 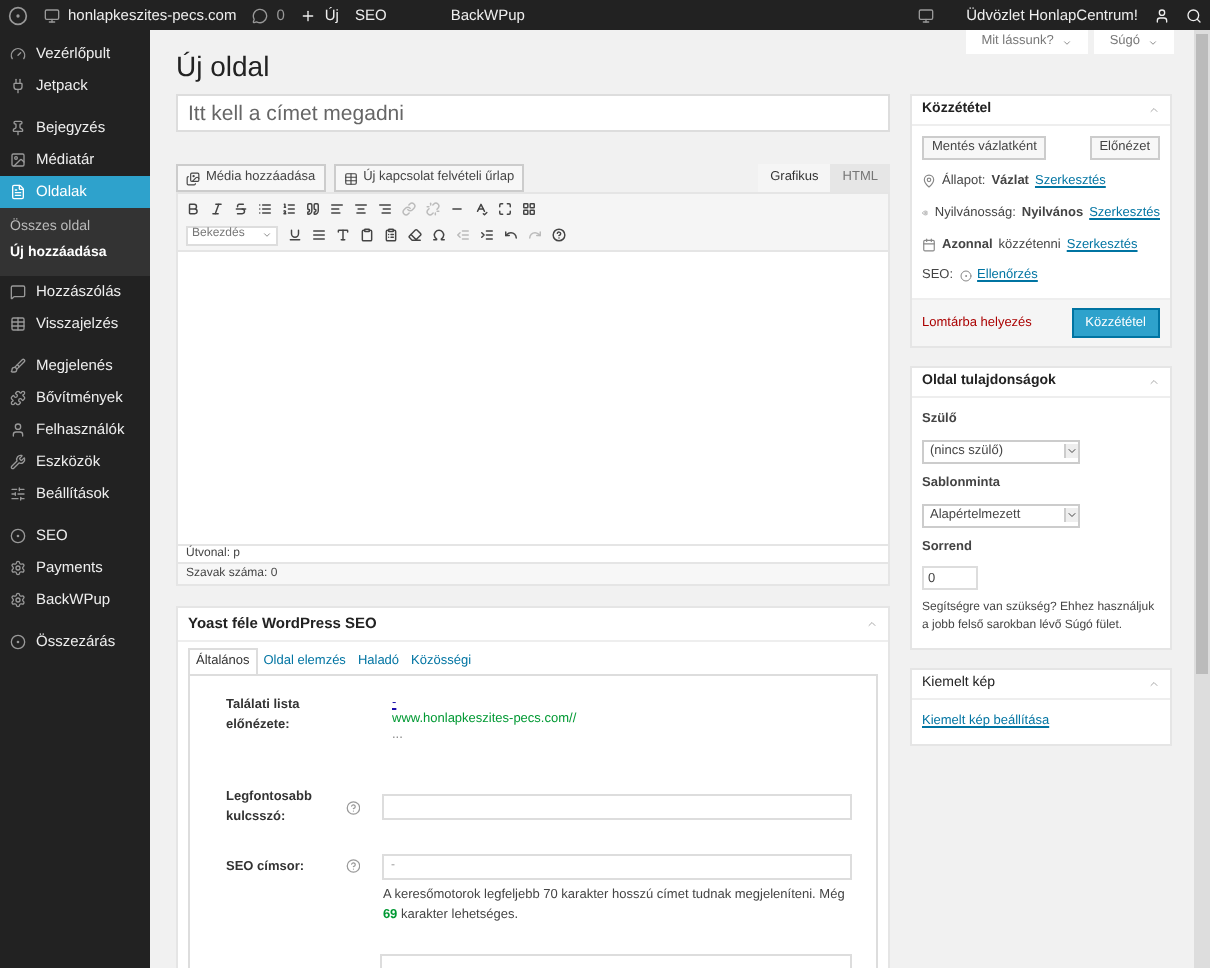 I want to click on plus-icon, so click(x=308, y=15).